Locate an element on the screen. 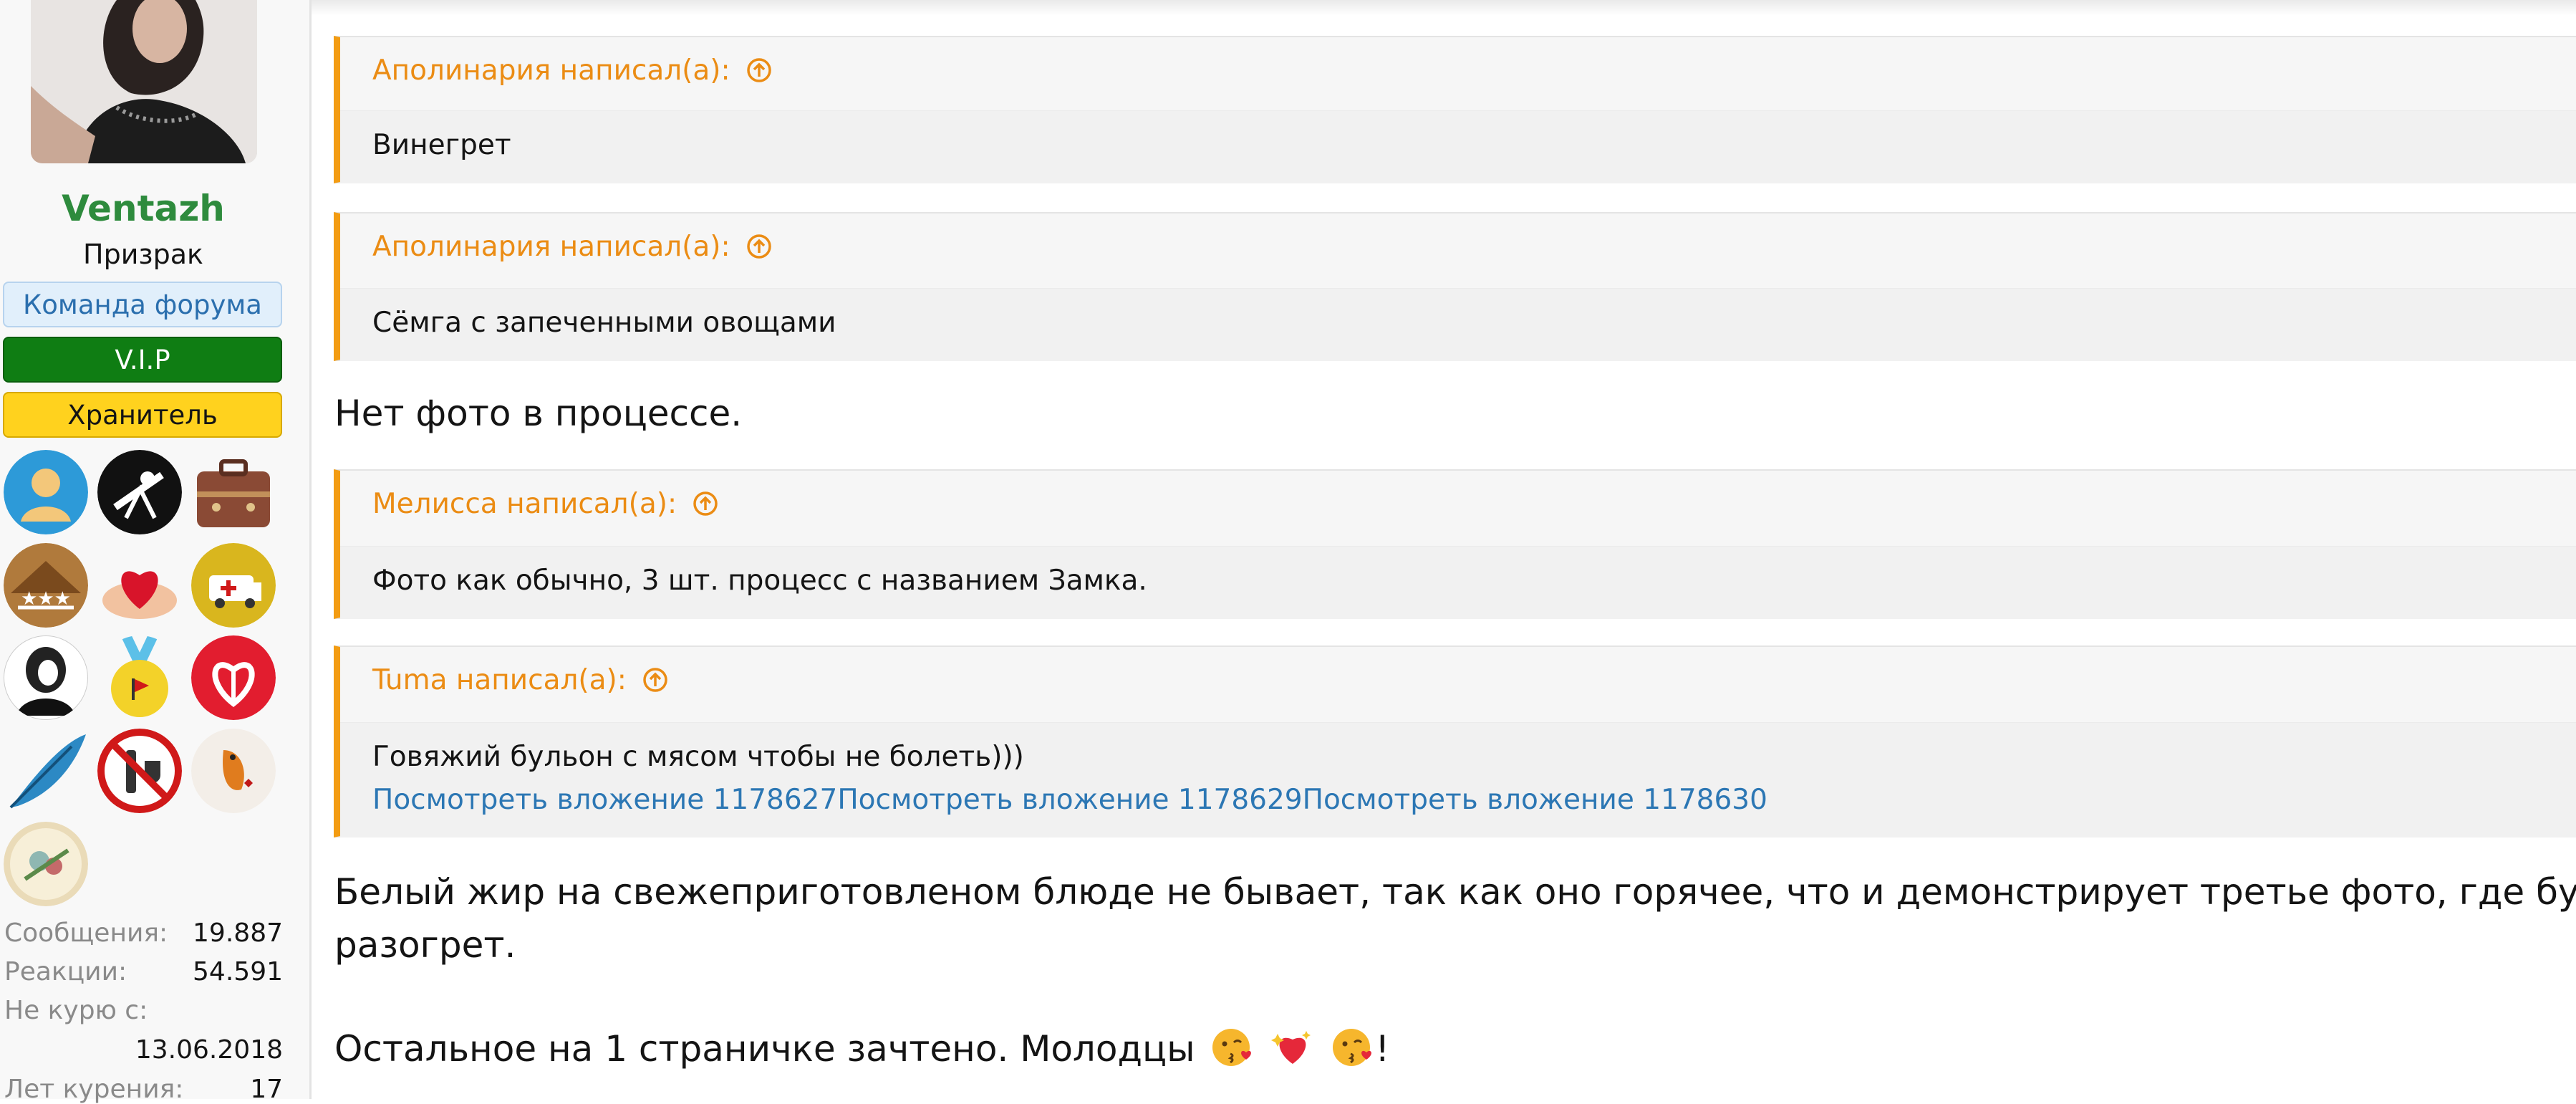 The width and height of the screenshot is (2576, 1104). attachment-link: Посмотреть вложение 1178627 is located at coordinates (604, 800).